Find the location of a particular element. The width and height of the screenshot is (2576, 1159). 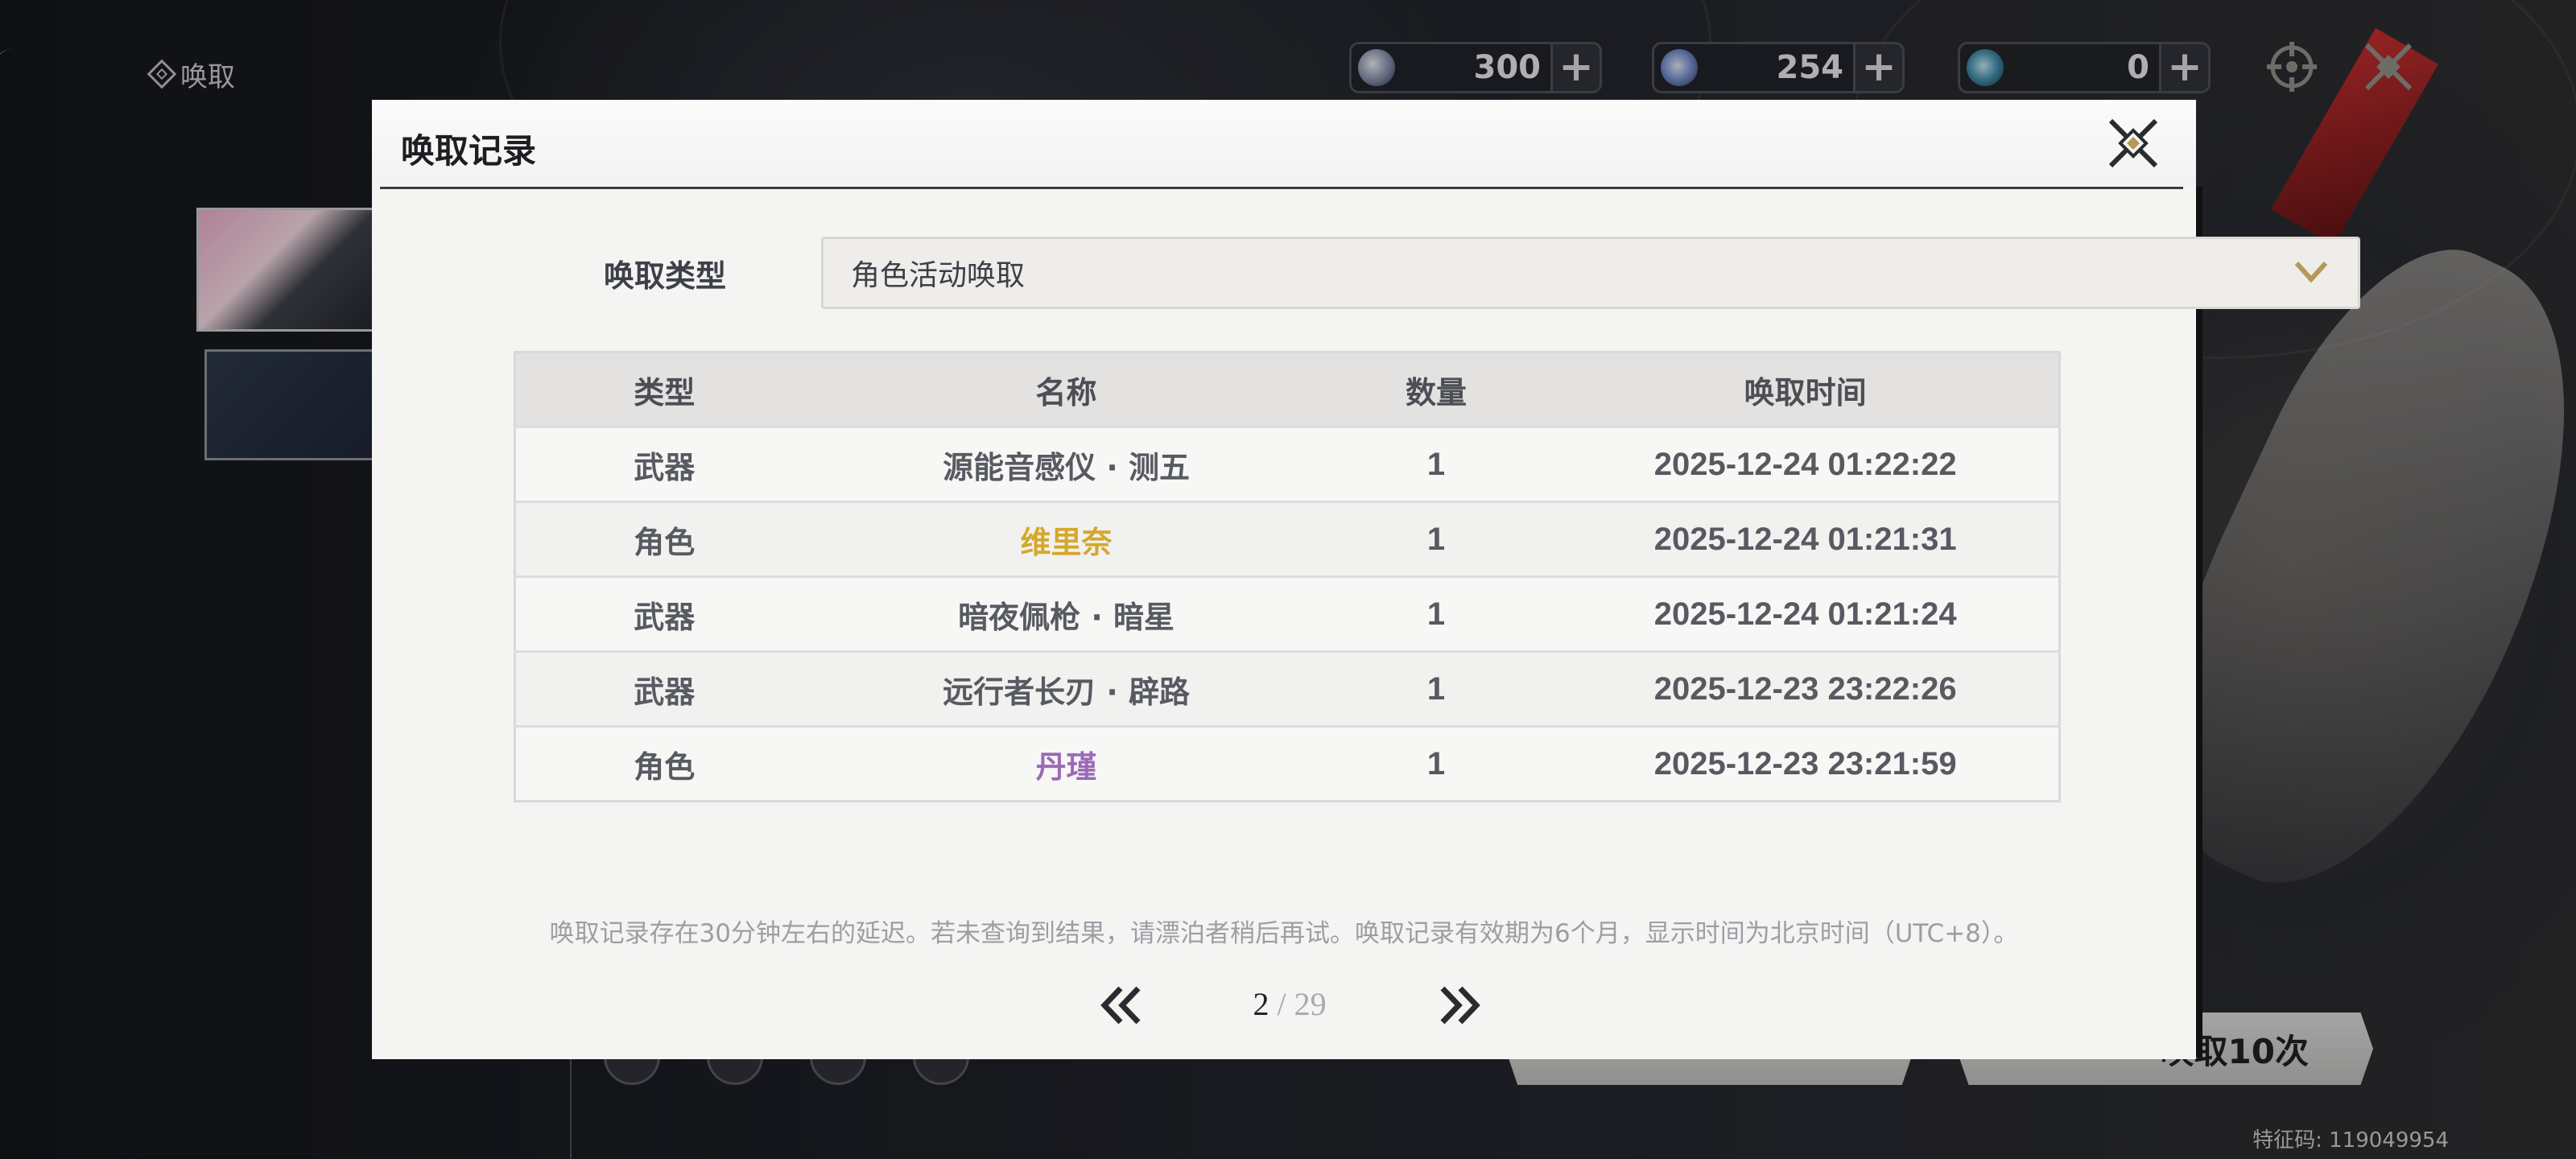

pagination: 2 / 29 is located at coordinates (1284, 1007).